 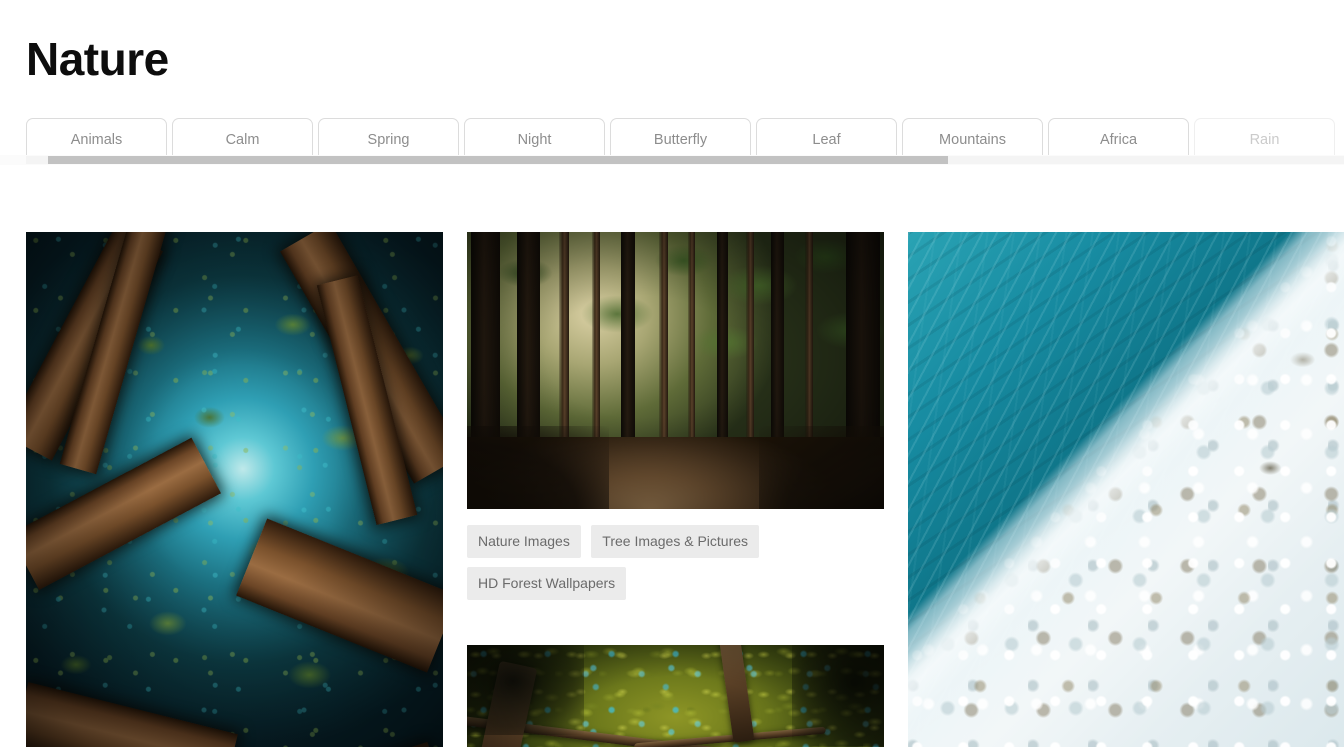 I want to click on tab-label: Butterfly, so click(x=680, y=139).